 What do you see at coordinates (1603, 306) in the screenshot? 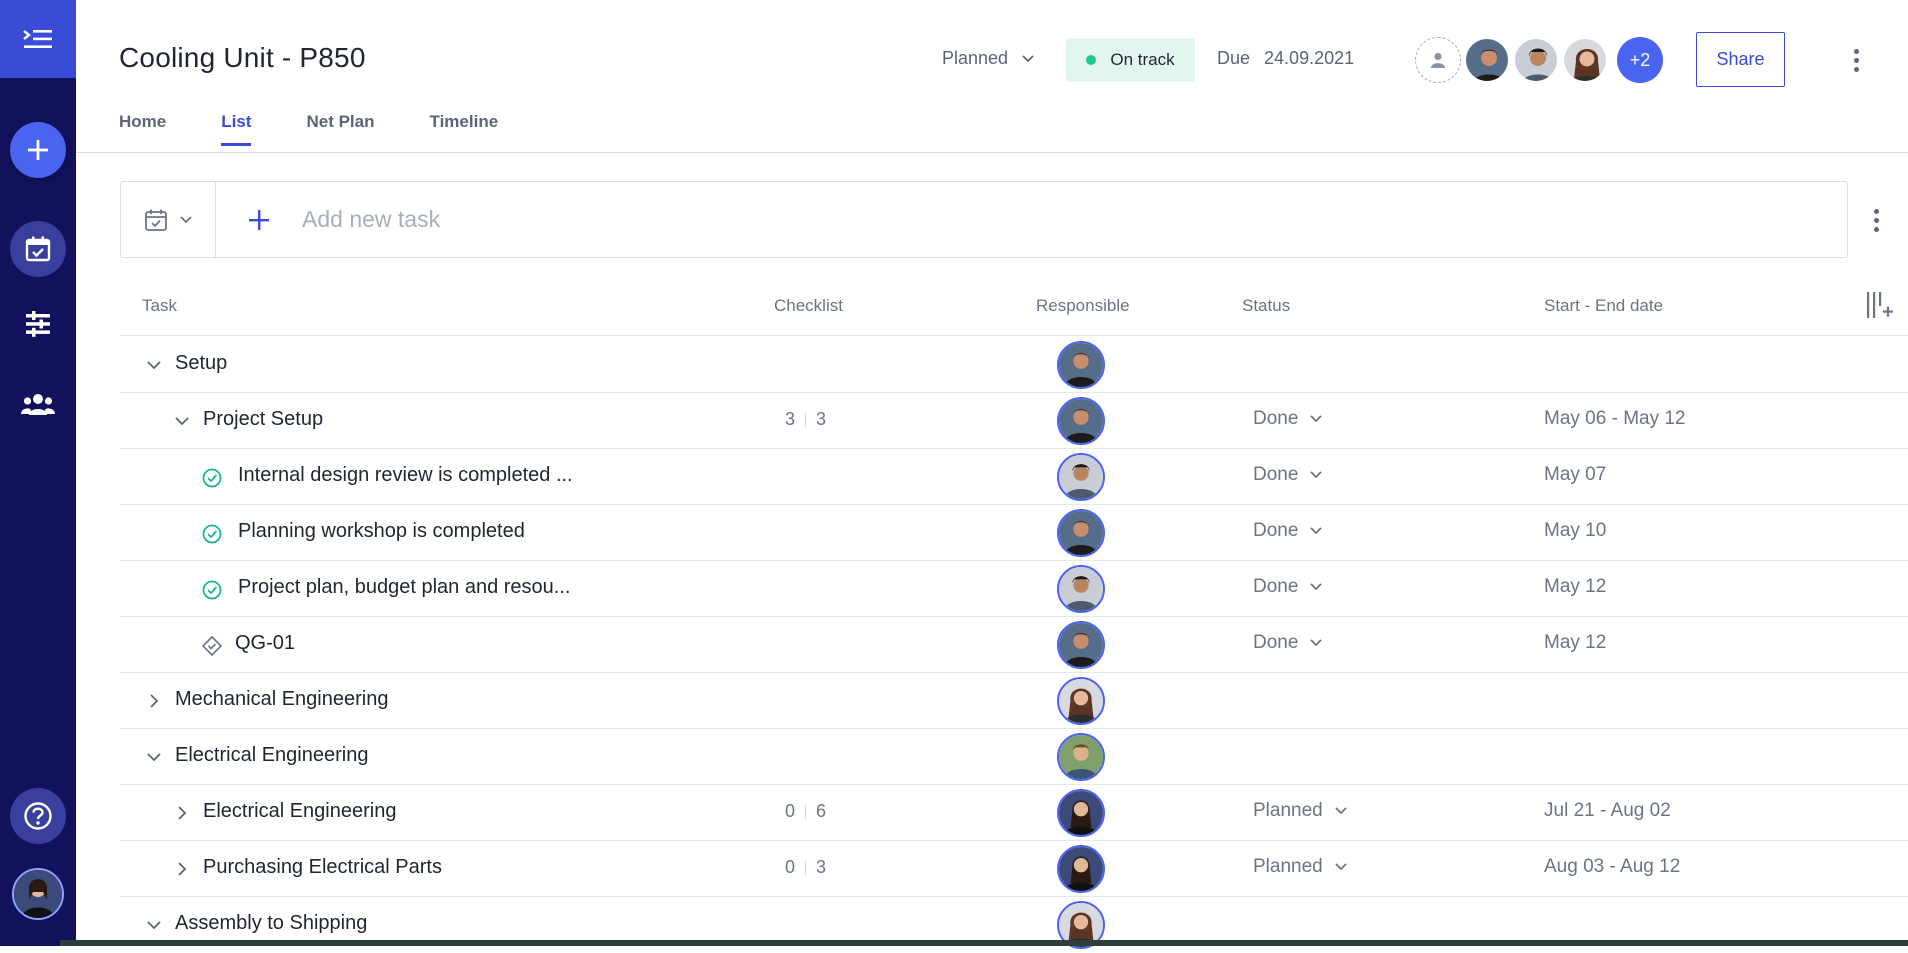
I see `column-dates: Start - End date` at bounding box center [1603, 306].